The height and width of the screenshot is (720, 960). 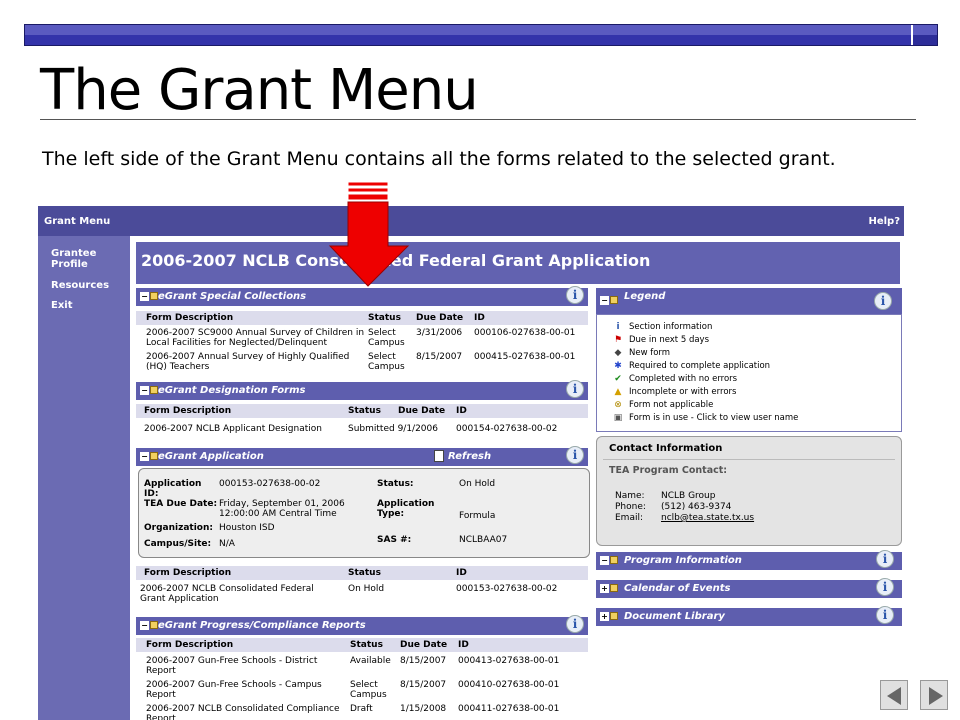 What do you see at coordinates (362, 297) in the screenshot?
I see `panel-special-collections: − eGrant Special Collections` at bounding box center [362, 297].